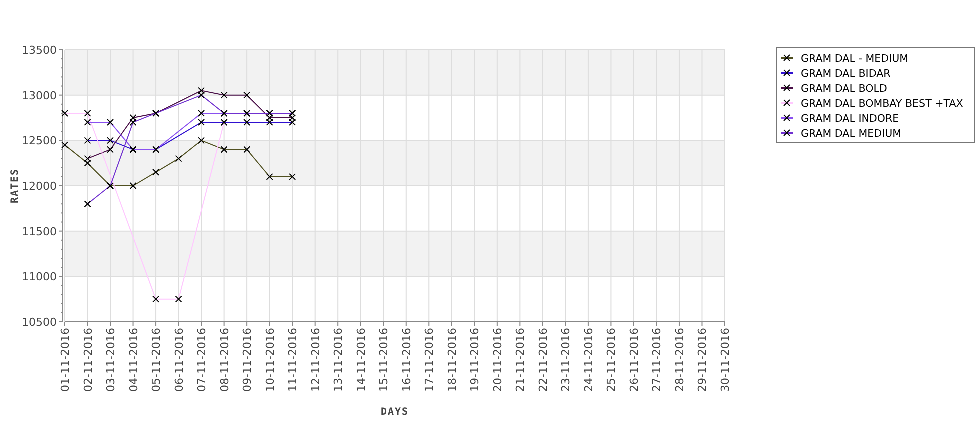 The image size is (975, 429). I want to click on x-tick-label: 13-11-2016, so click(339, 360).